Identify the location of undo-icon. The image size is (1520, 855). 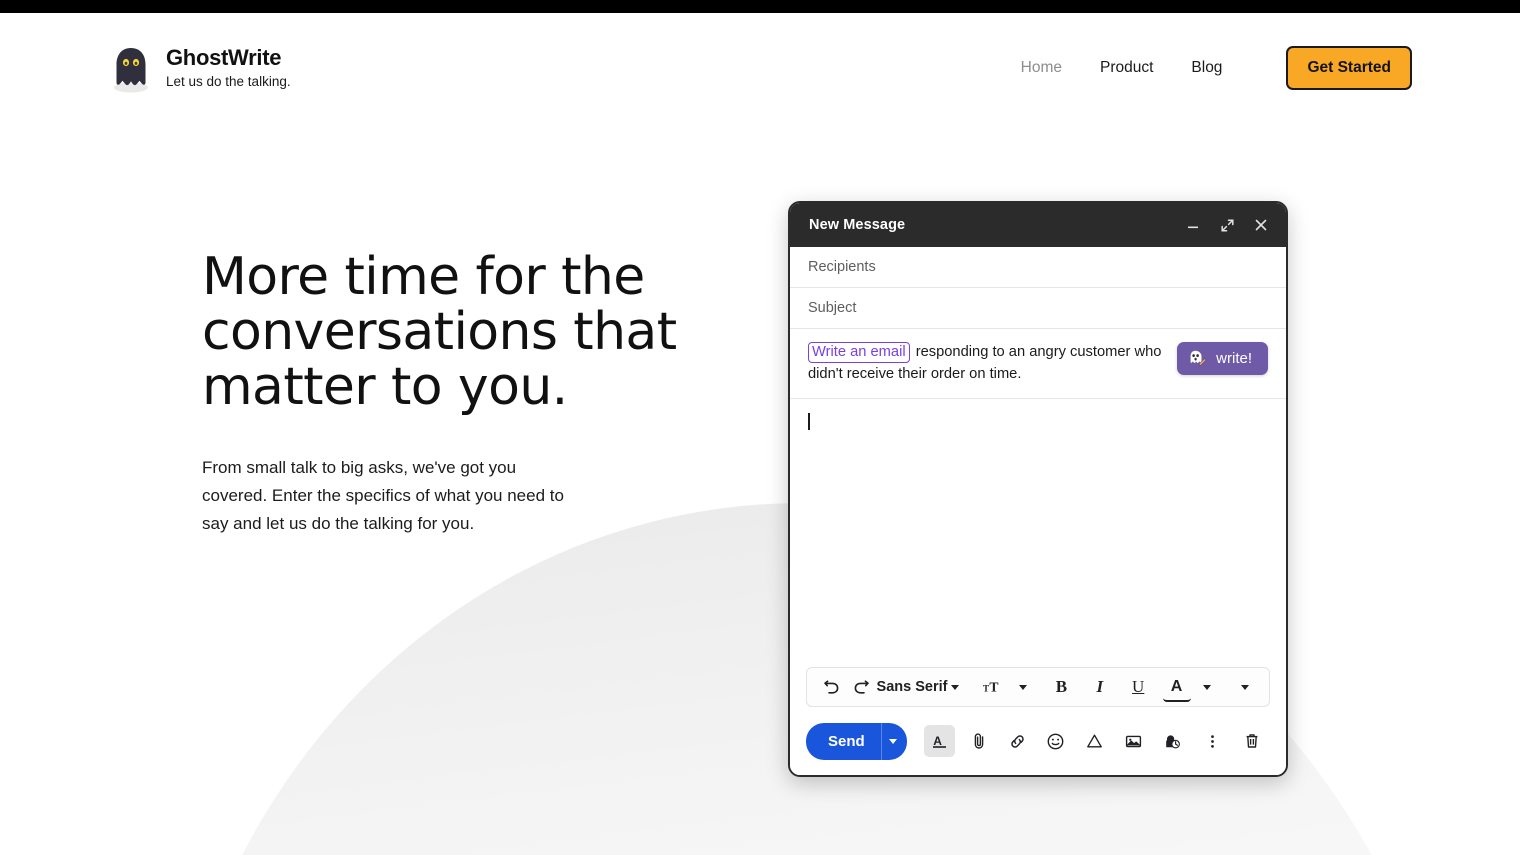
(831, 687).